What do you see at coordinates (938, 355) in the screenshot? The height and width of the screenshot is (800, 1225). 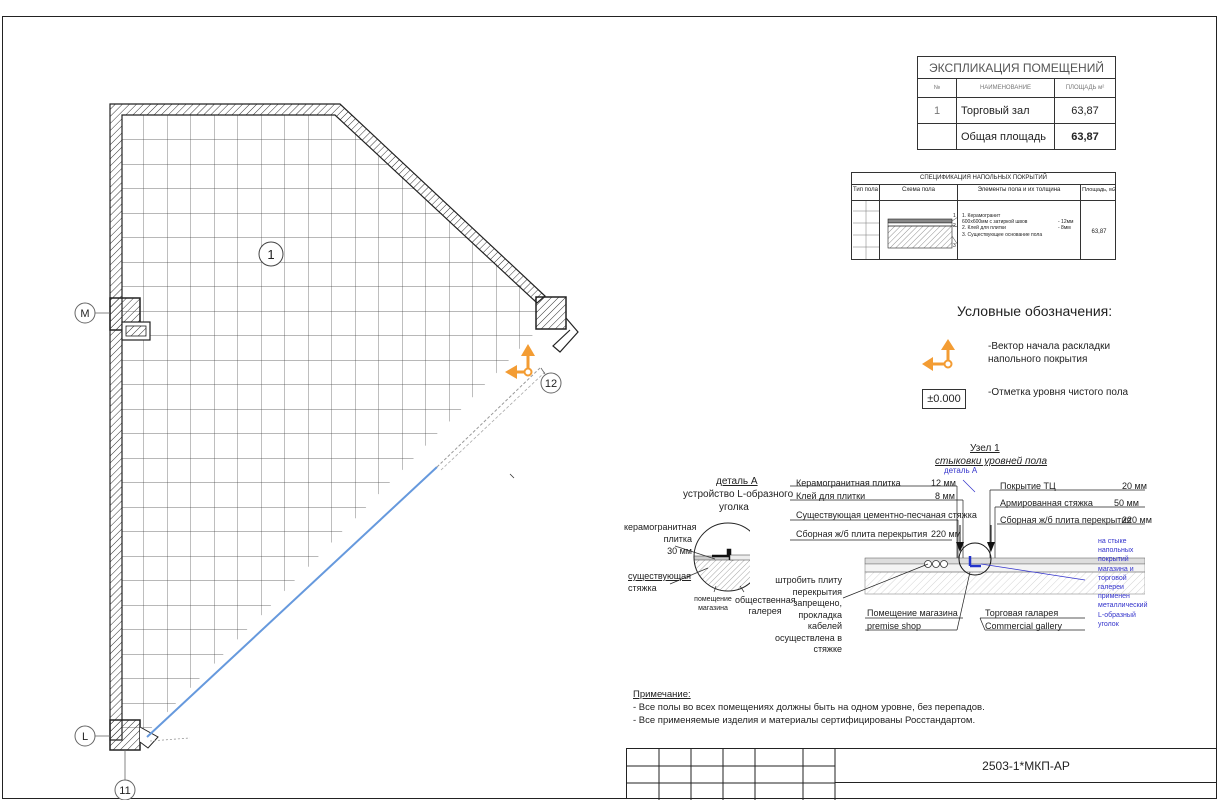 I see `legend-vector-icon` at bounding box center [938, 355].